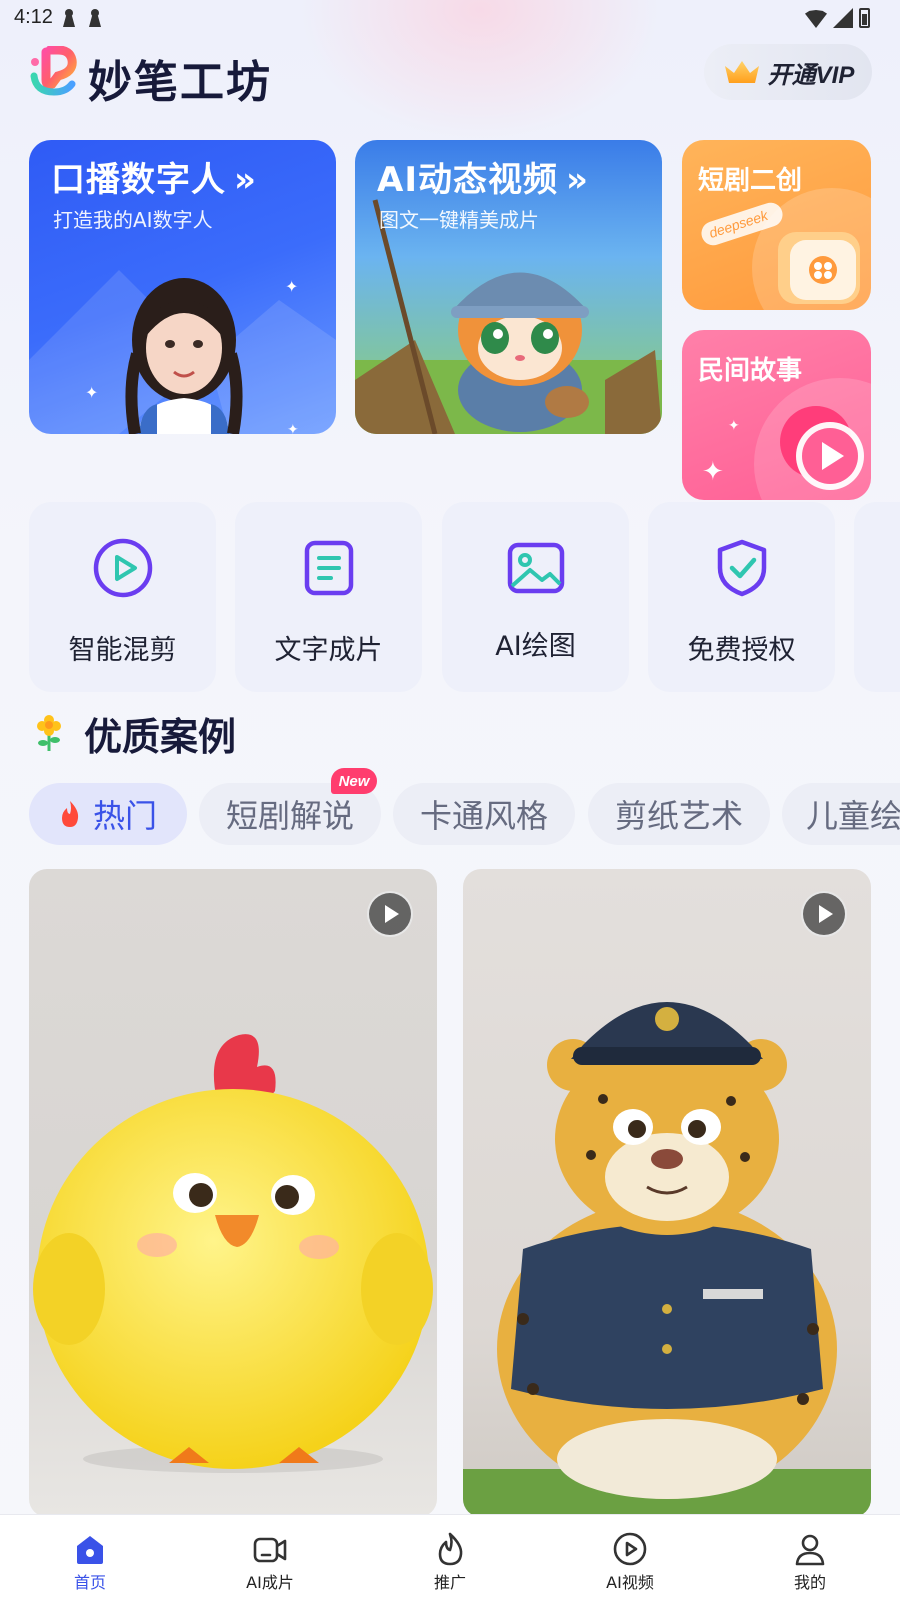 The image size is (900, 1600). Describe the element at coordinates (354, 781) in the screenshot. I see `new-badge: New` at that location.